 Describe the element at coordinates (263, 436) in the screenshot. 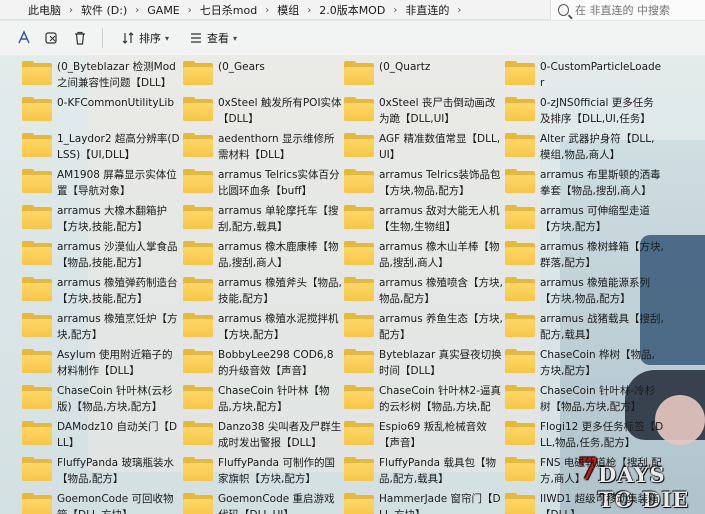

I see `folder-item: Danzo38 尖叫者及尸群生成时发出警报【DLL】` at that location.